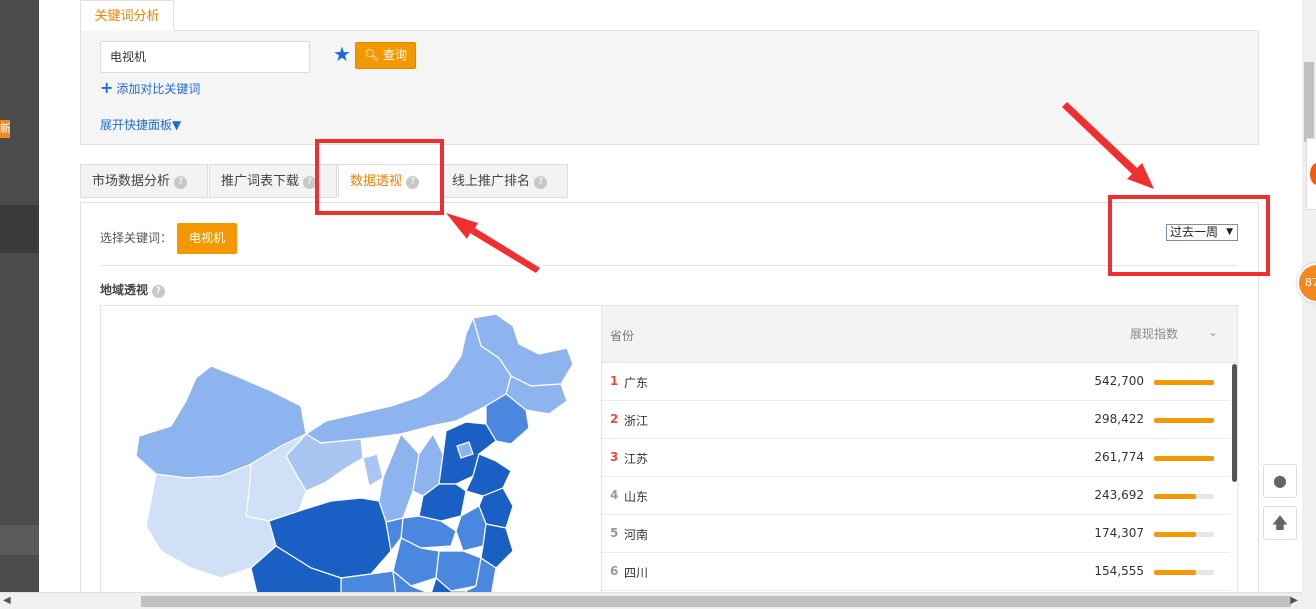  I want to click on left-strip, so click(19, 229).